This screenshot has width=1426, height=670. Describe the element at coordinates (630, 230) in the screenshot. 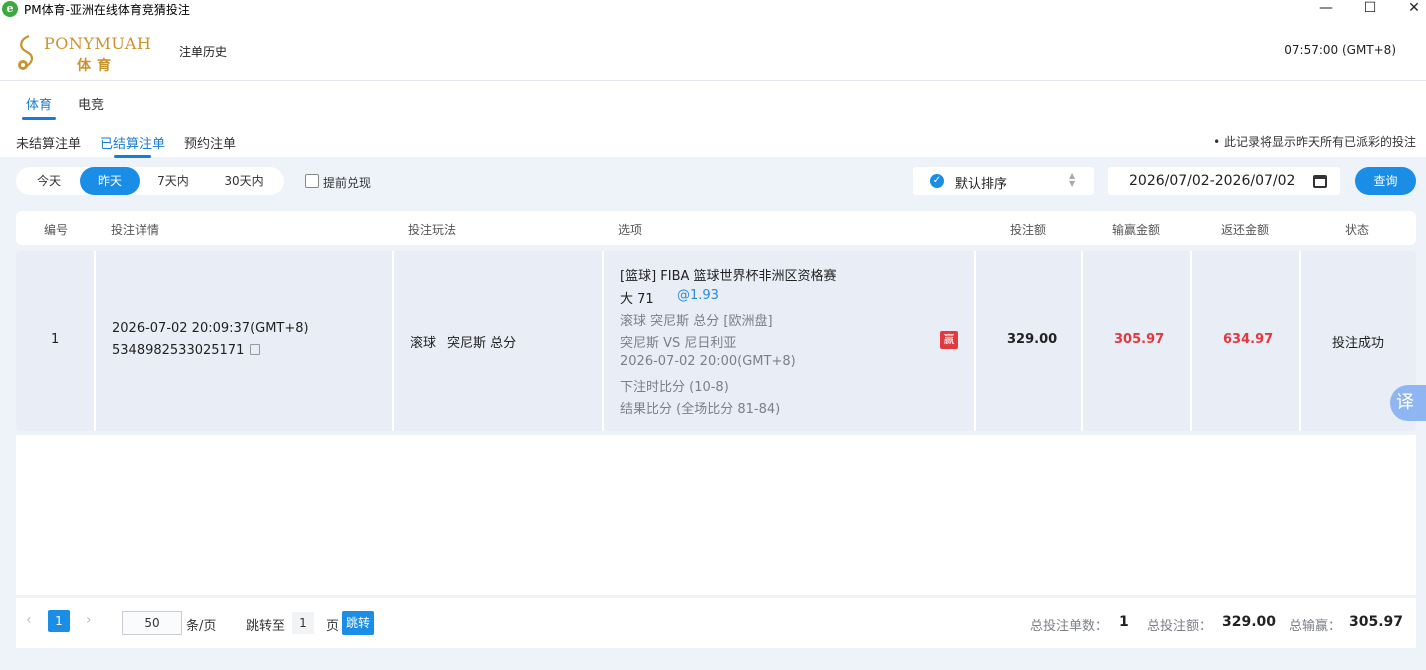

I see `col-selection: 选项` at that location.